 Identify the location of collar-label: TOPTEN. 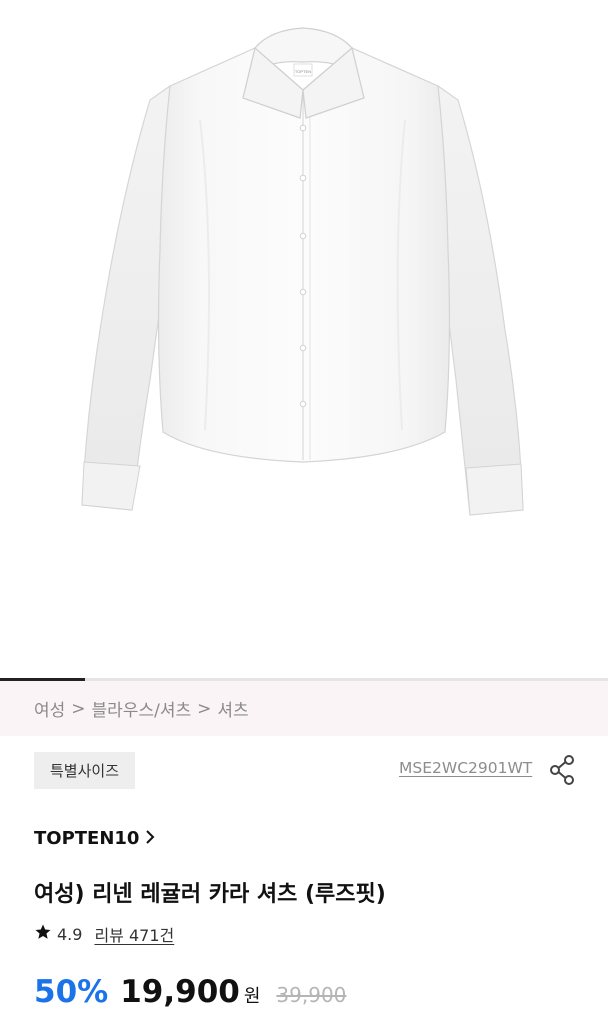
(303, 71).